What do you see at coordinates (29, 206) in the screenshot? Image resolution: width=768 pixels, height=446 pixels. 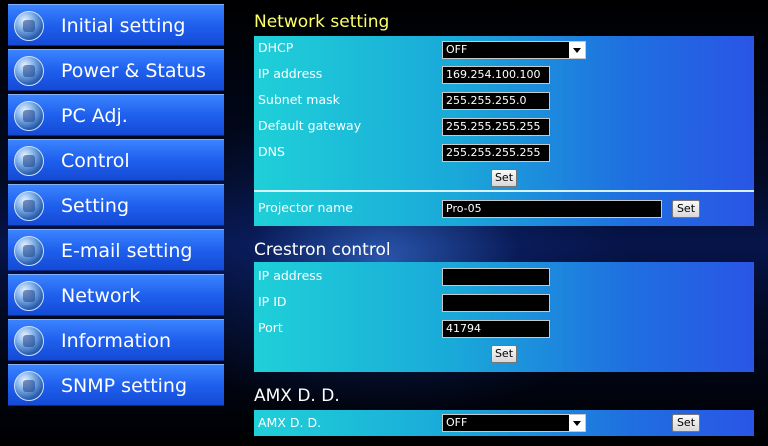 I see `wrench-icon` at bounding box center [29, 206].